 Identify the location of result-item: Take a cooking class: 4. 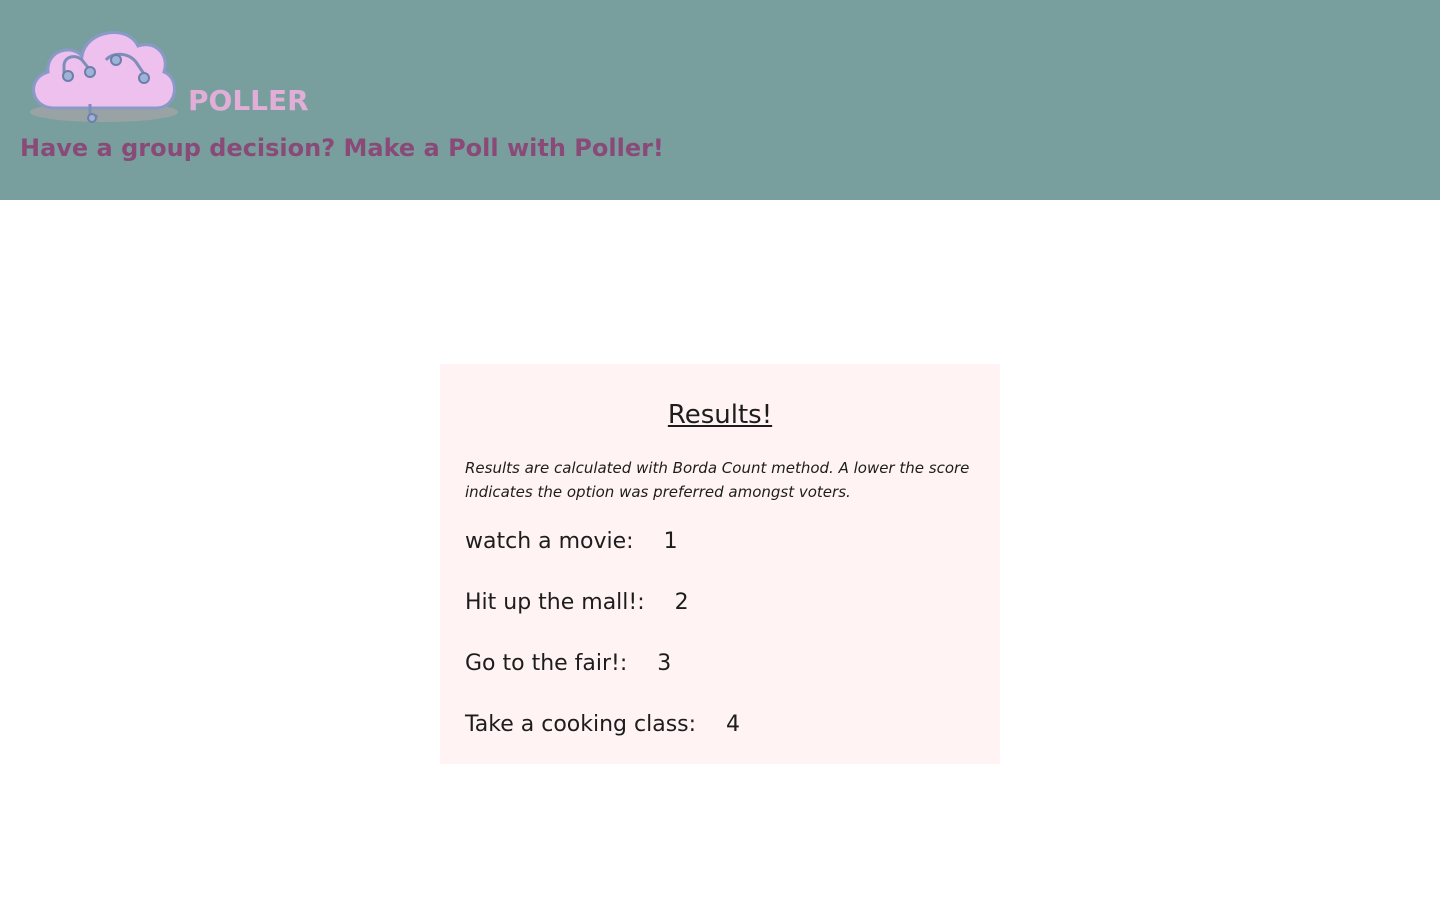
(720, 743).